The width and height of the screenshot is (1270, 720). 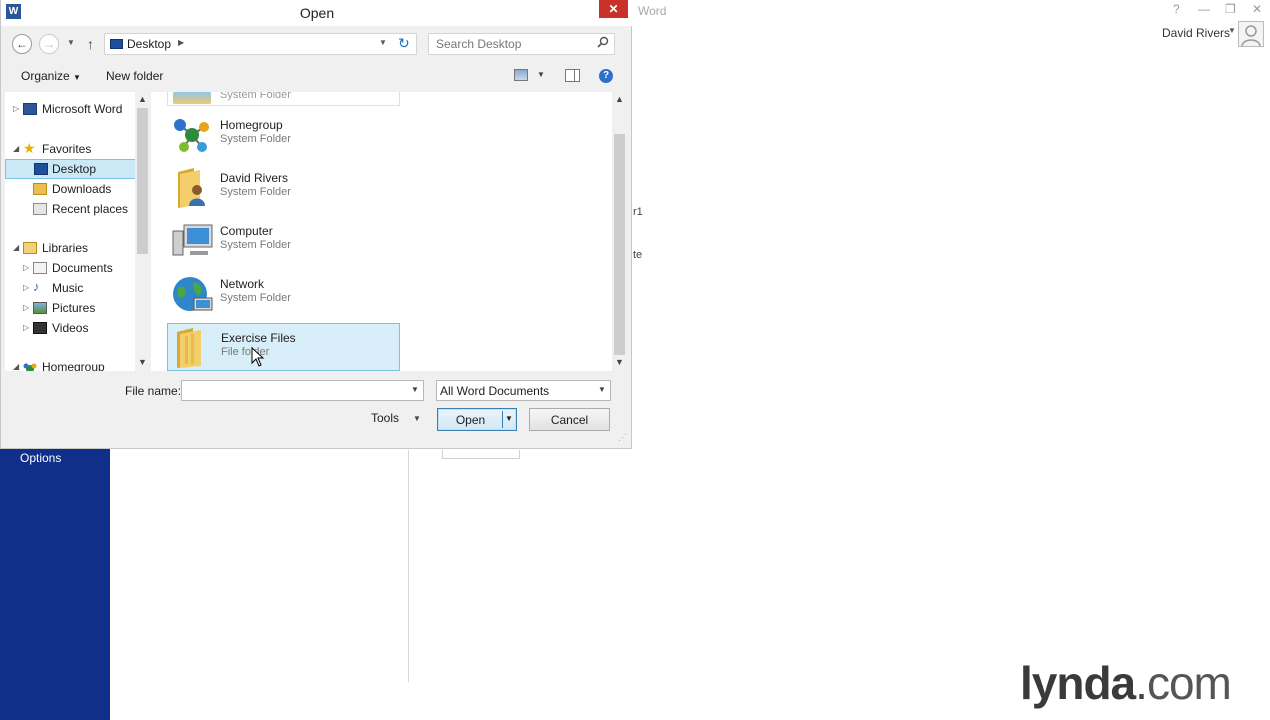 I want to click on word-options-item: Options, so click(x=40, y=458).